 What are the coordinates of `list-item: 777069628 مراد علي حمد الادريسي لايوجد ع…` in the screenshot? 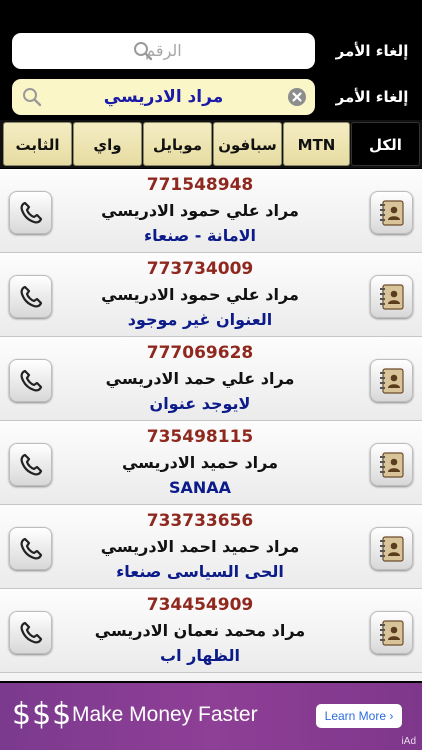 It's located at (211, 379).